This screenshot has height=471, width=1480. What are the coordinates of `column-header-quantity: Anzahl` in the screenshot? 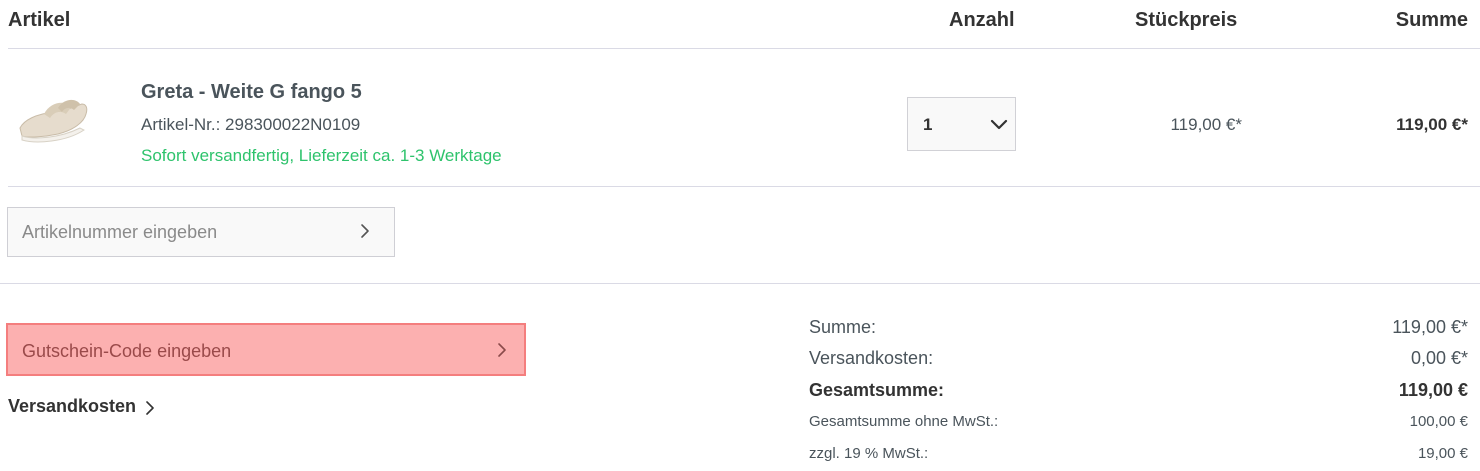 It's located at (982, 20).